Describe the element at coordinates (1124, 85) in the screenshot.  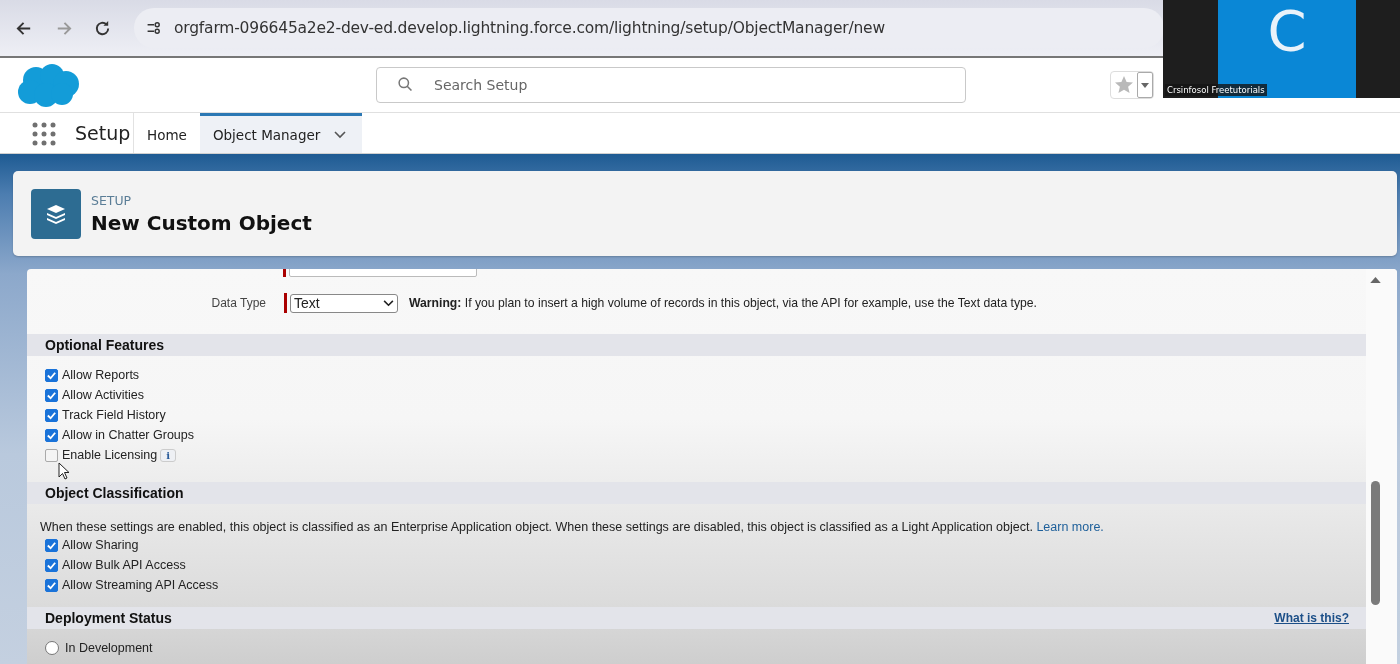
I see `star-icon` at that location.